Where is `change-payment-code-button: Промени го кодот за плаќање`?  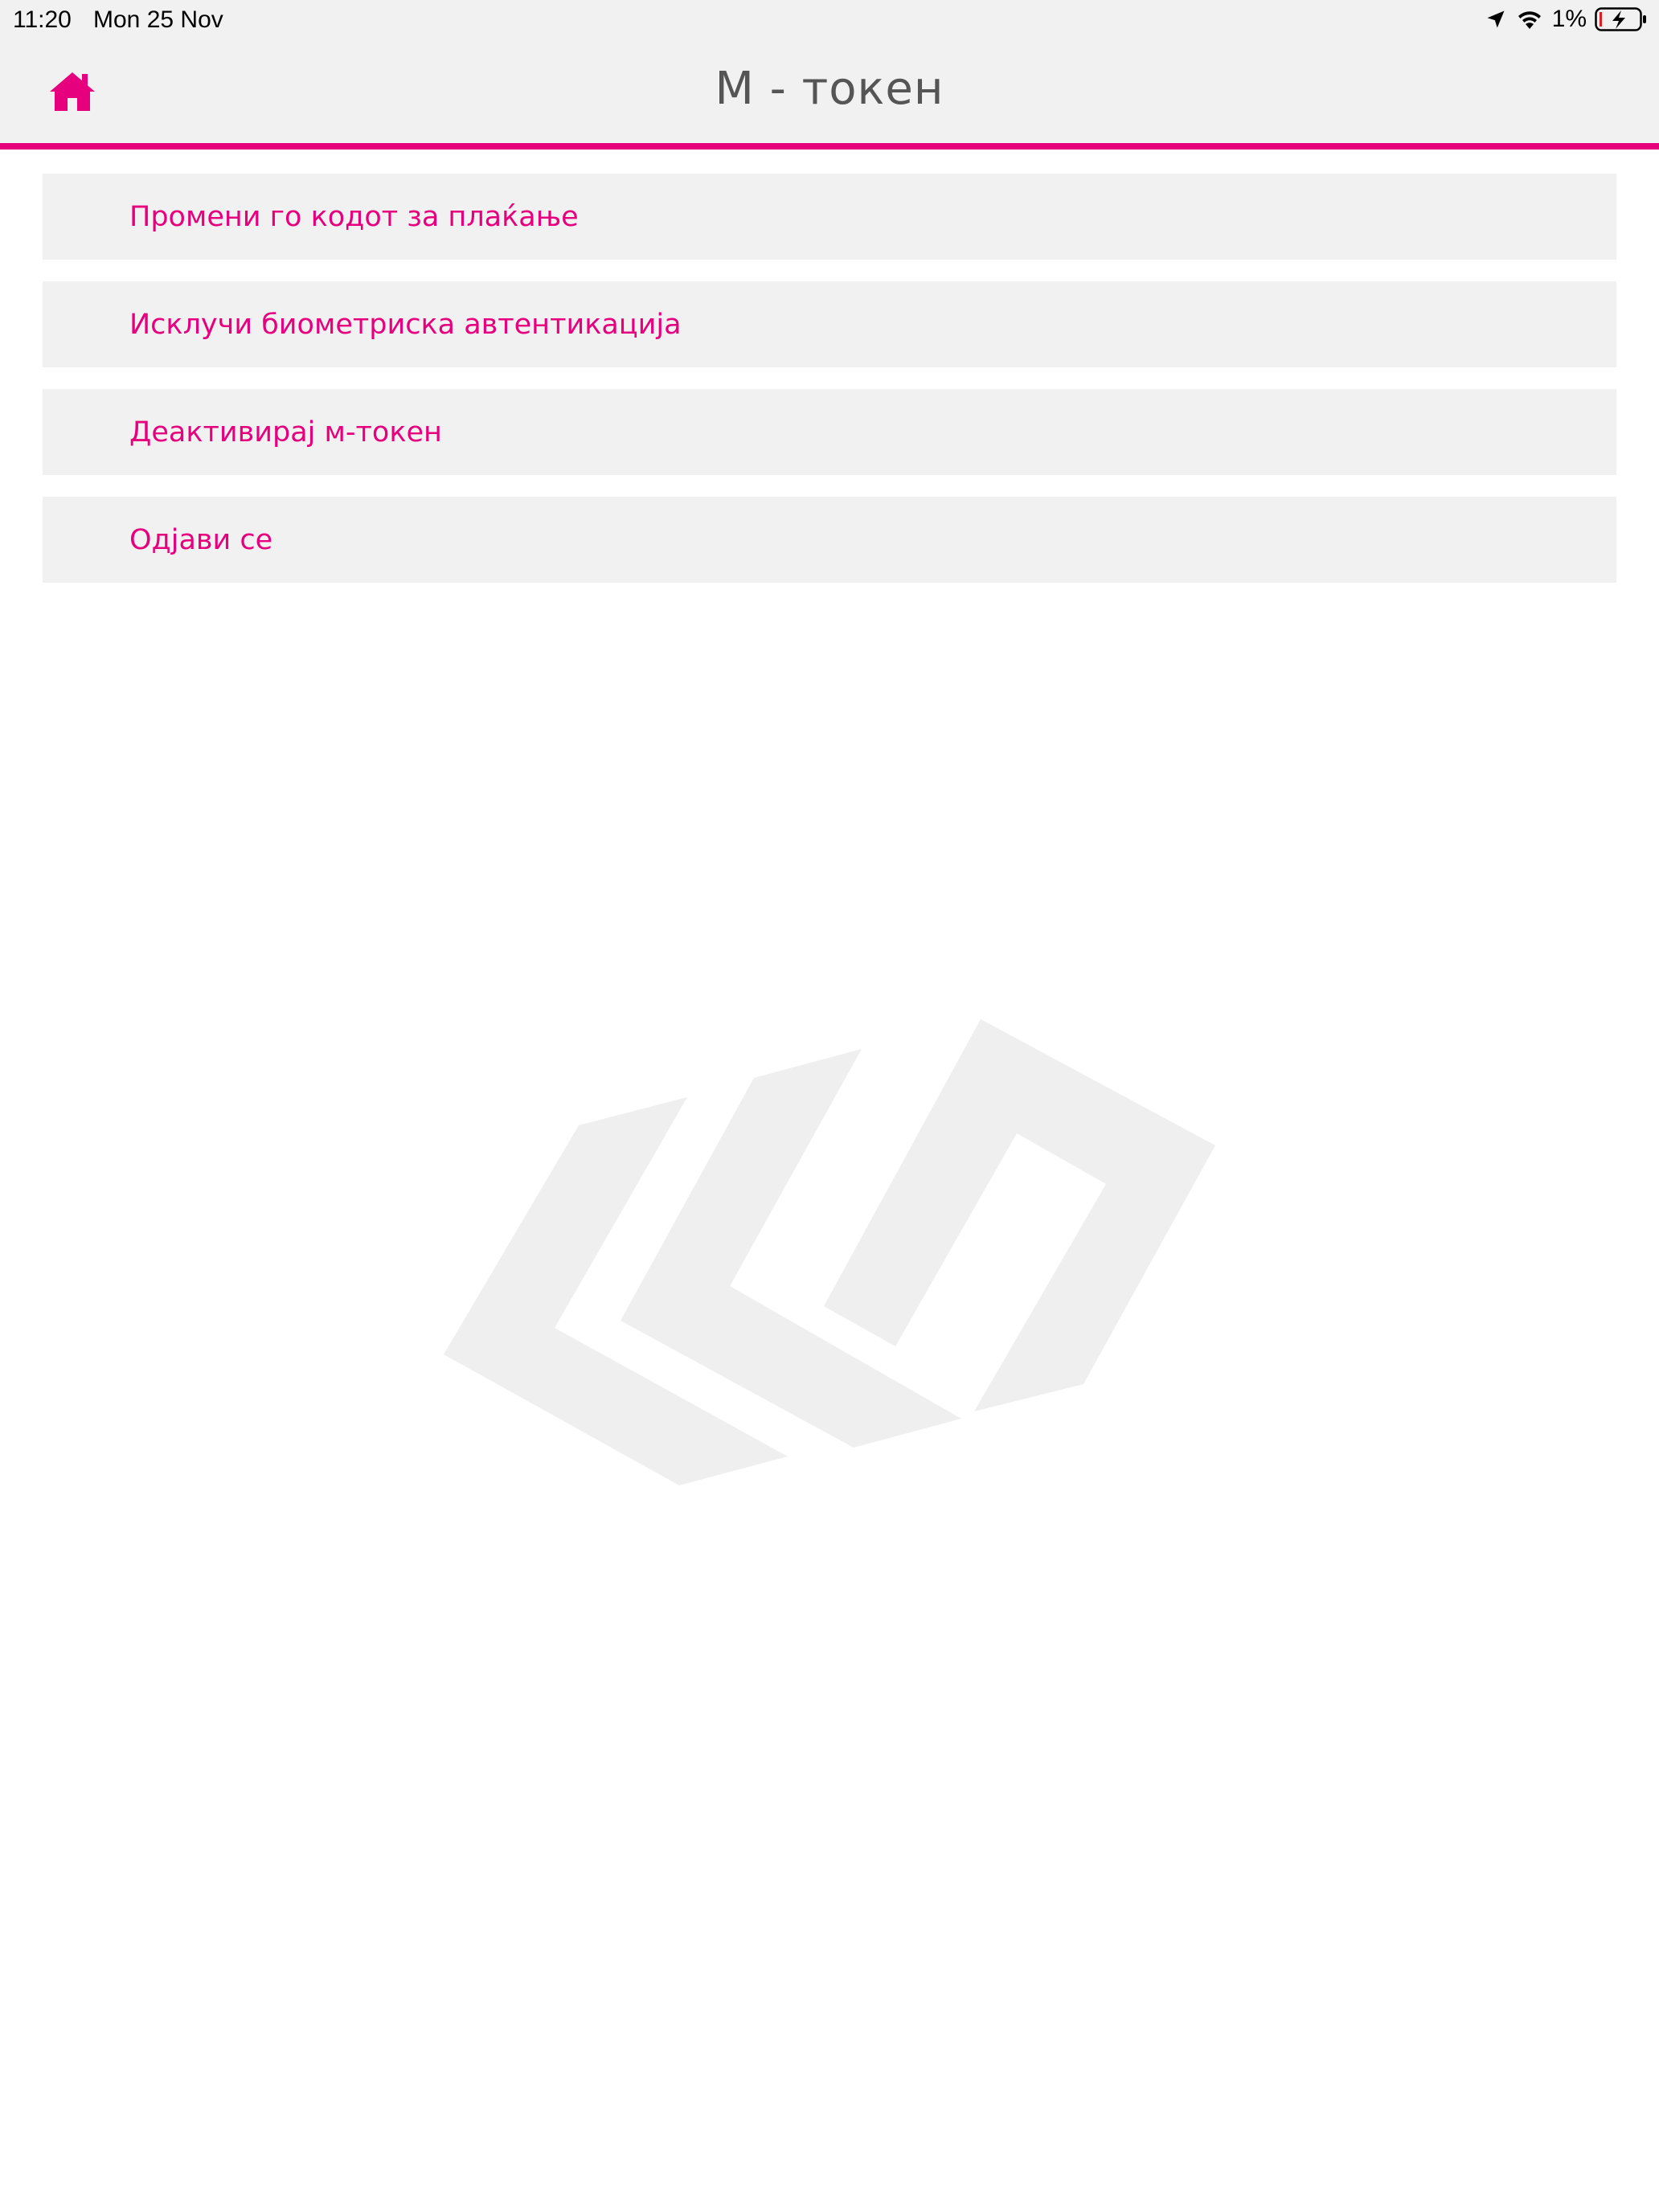 change-payment-code-button: Промени го кодот за плаќање is located at coordinates (829, 217).